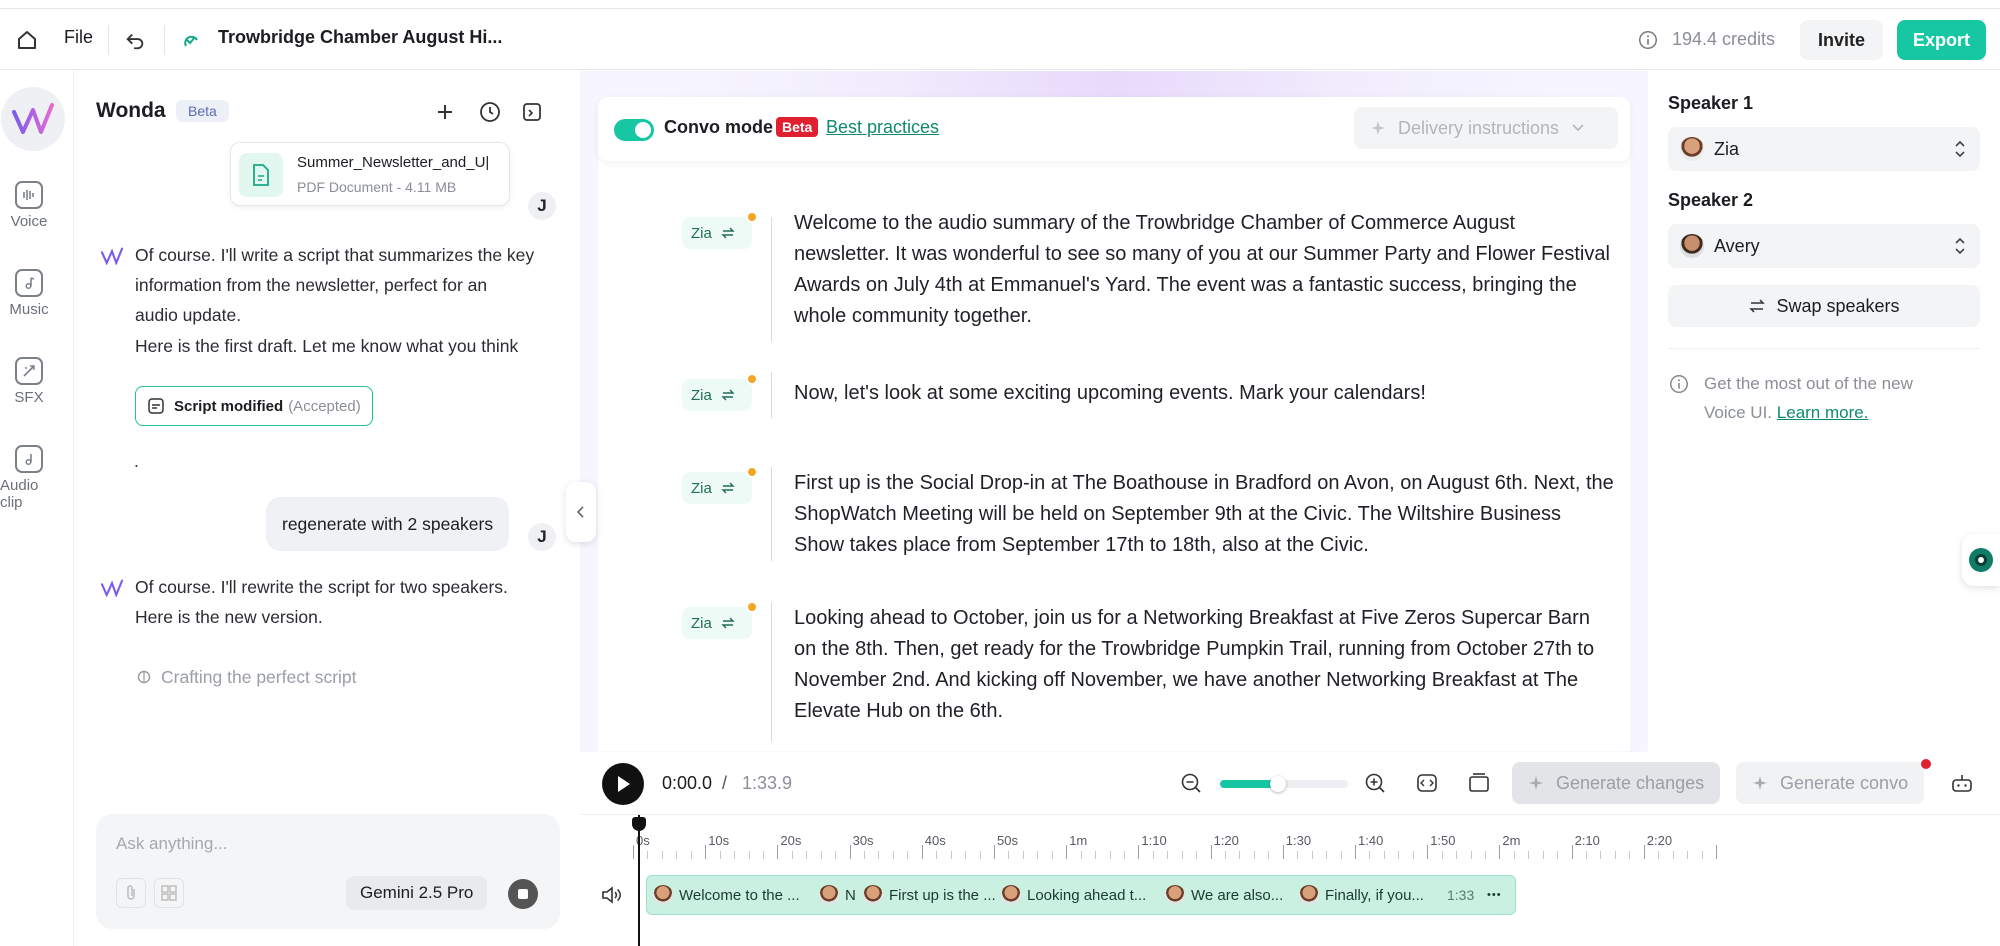 The width and height of the screenshot is (2000, 946). I want to click on sparkle-icon, so click(1536, 783).